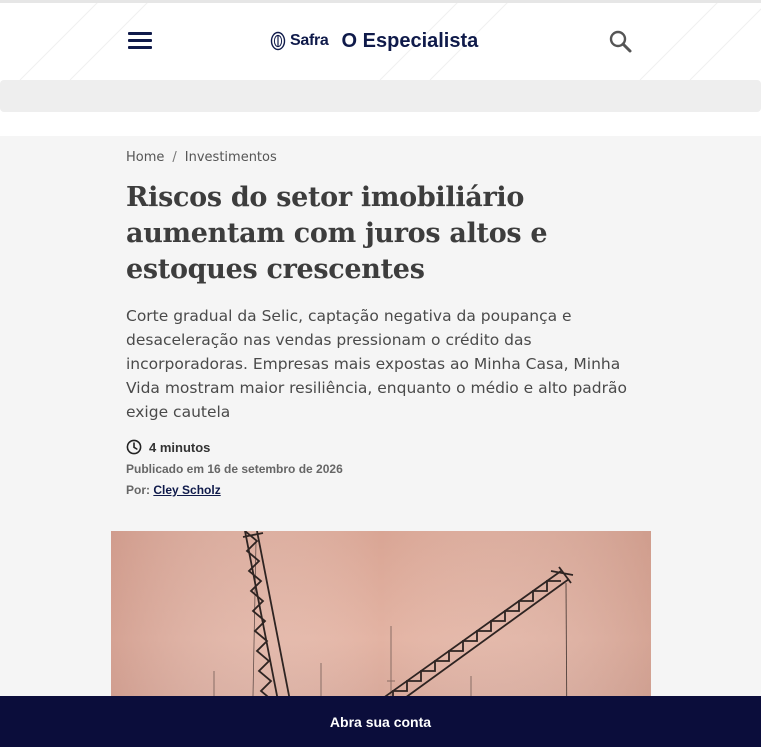 The width and height of the screenshot is (761, 747). I want to click on reading-time: 4 minutos, so click(168, 447).